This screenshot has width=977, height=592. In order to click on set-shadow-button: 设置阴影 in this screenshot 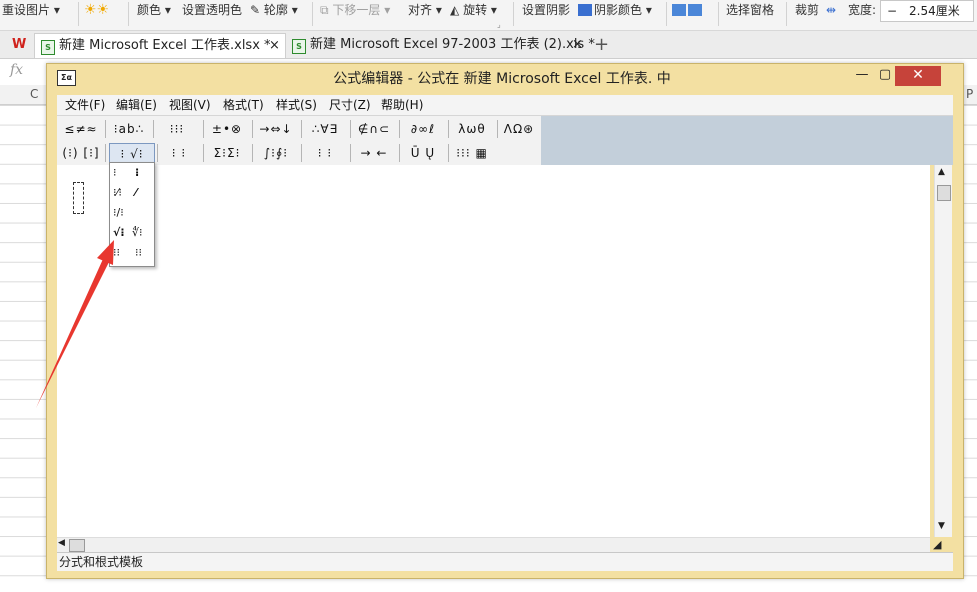, I will do `click(546, 10)`.